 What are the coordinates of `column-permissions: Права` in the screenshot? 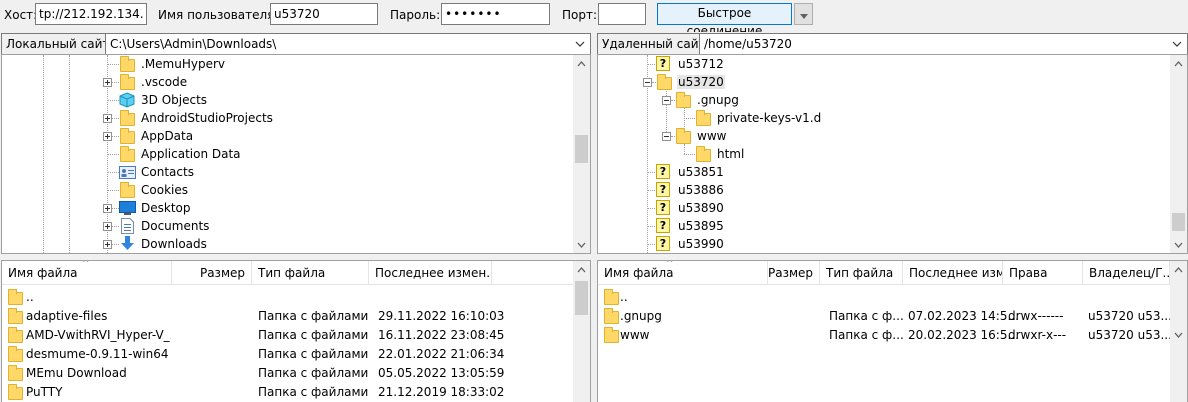 It's located at (1043, 273).